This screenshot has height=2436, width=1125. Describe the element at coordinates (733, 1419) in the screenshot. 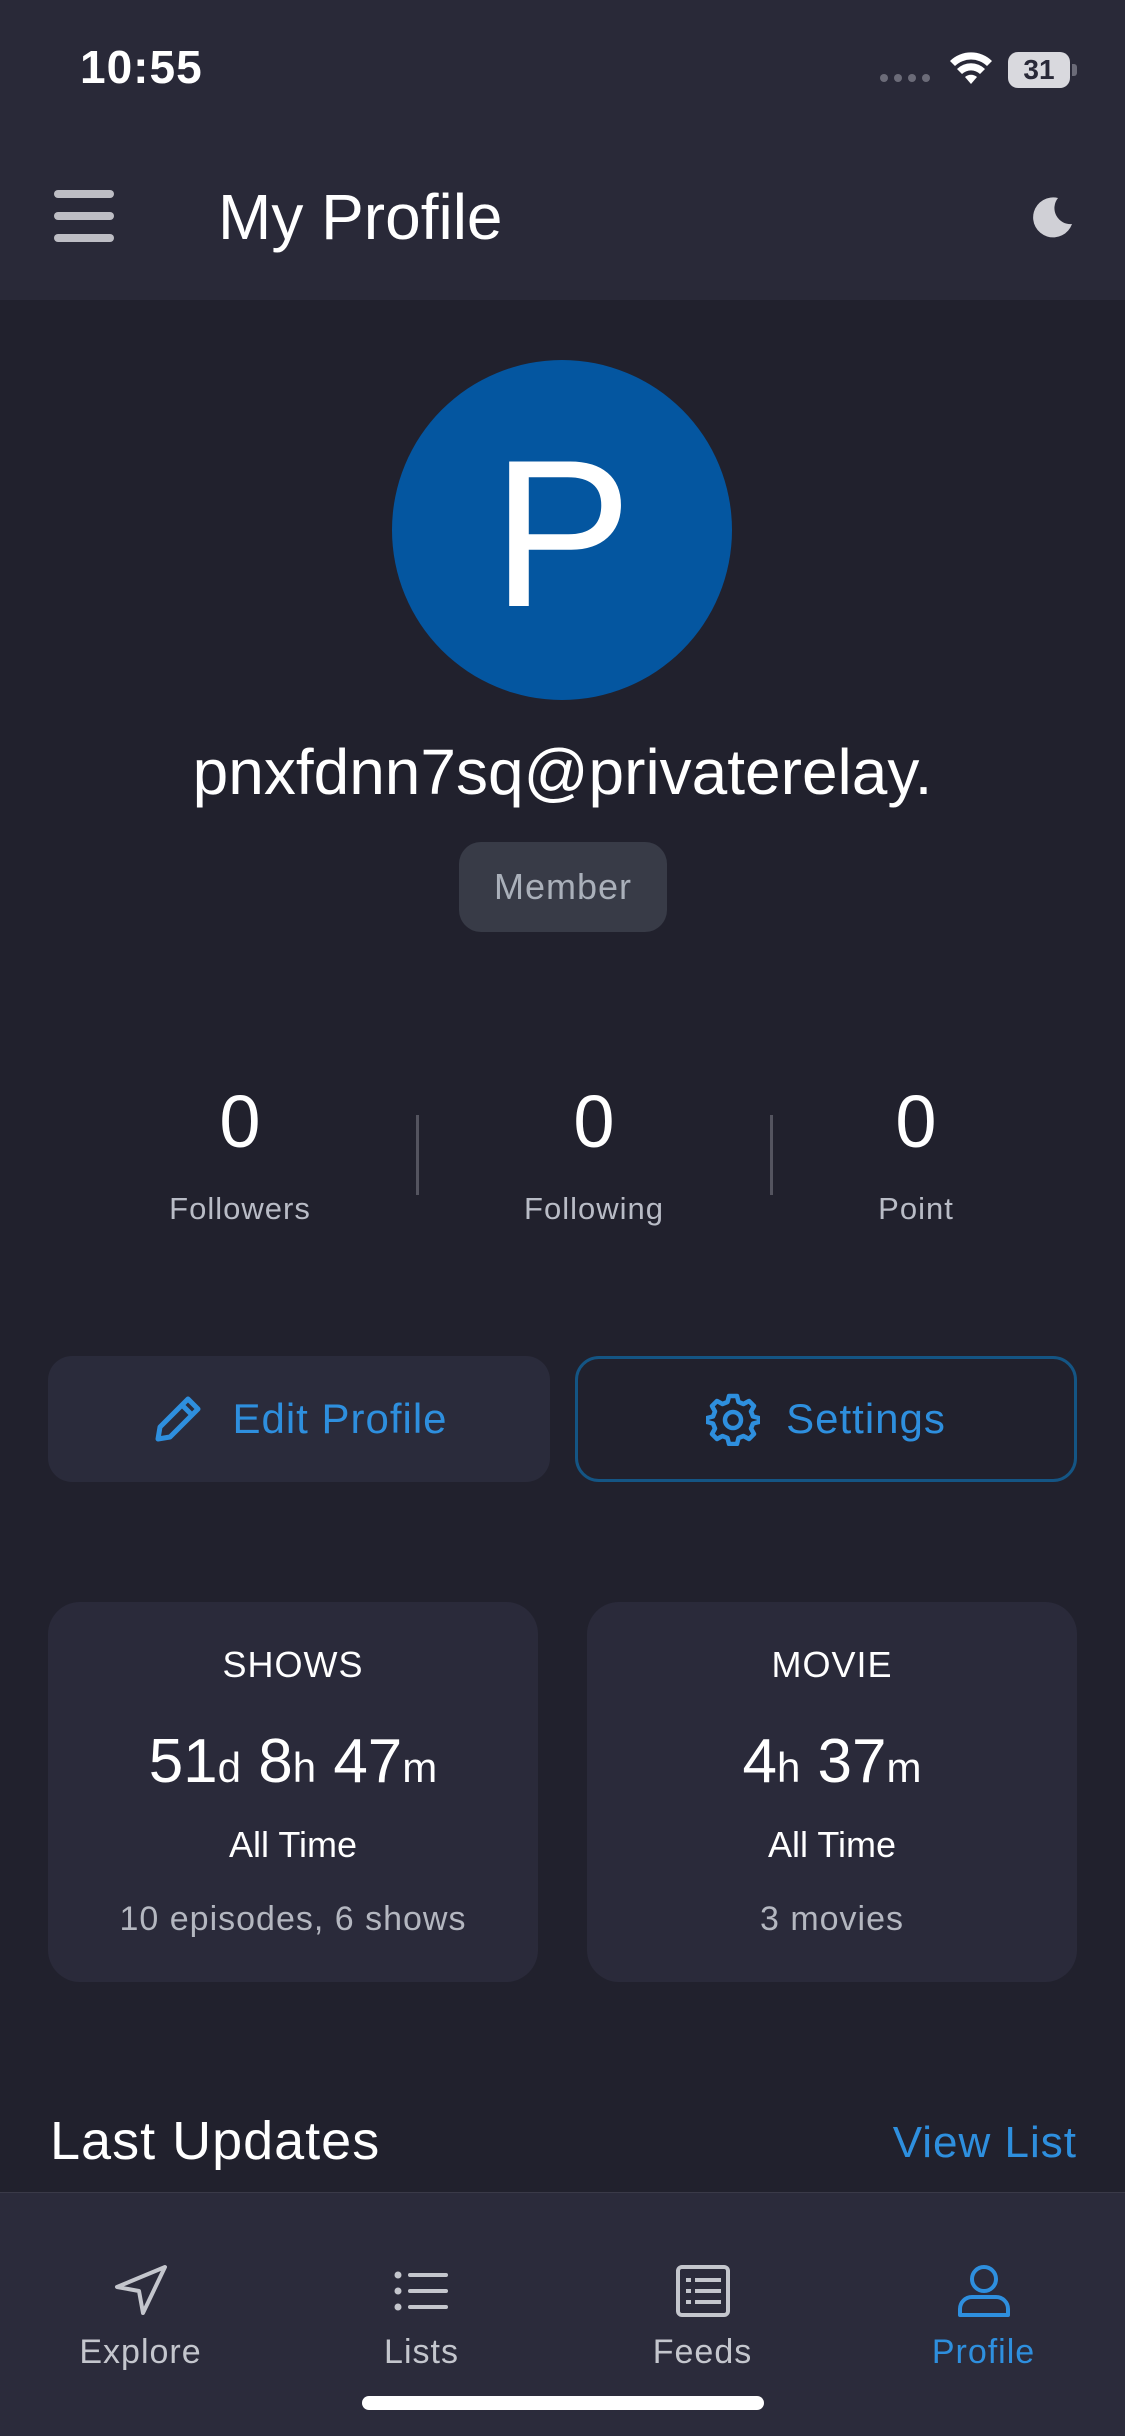

I see `gear-icon` at that location.